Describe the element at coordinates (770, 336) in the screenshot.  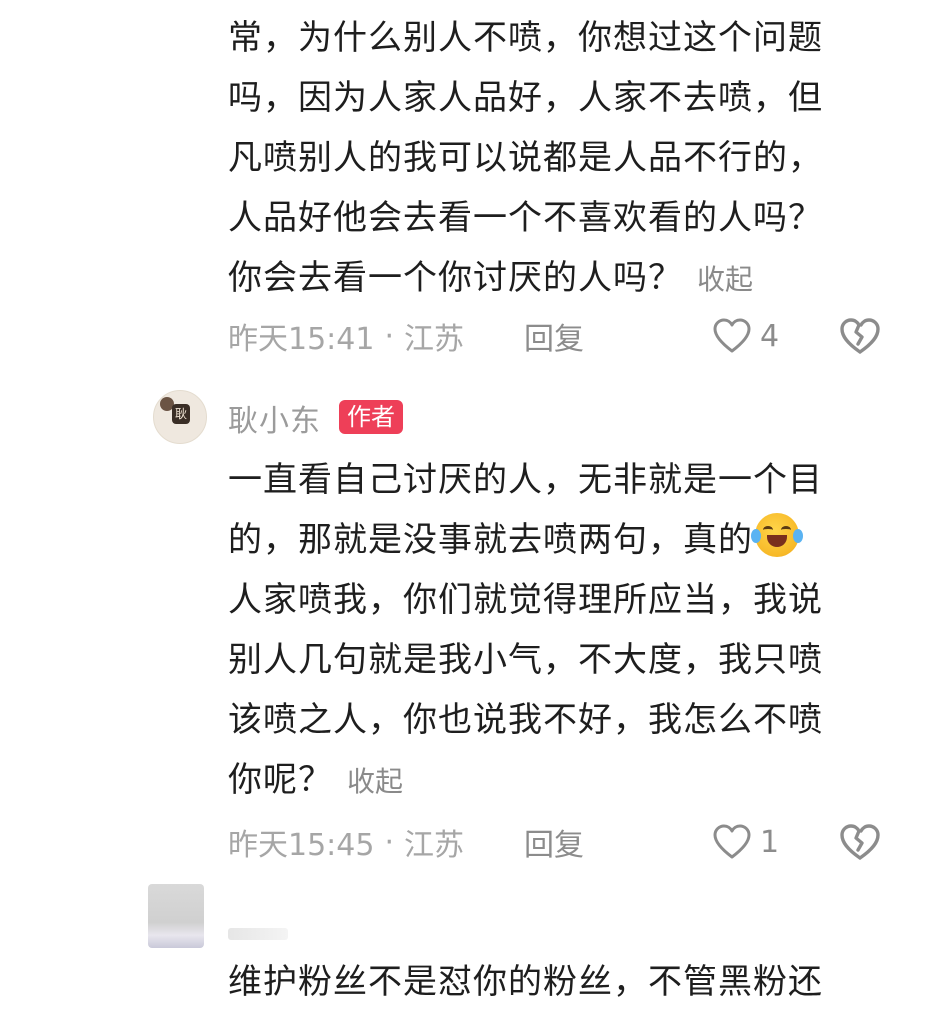
I see `like-count: 4` at that location.